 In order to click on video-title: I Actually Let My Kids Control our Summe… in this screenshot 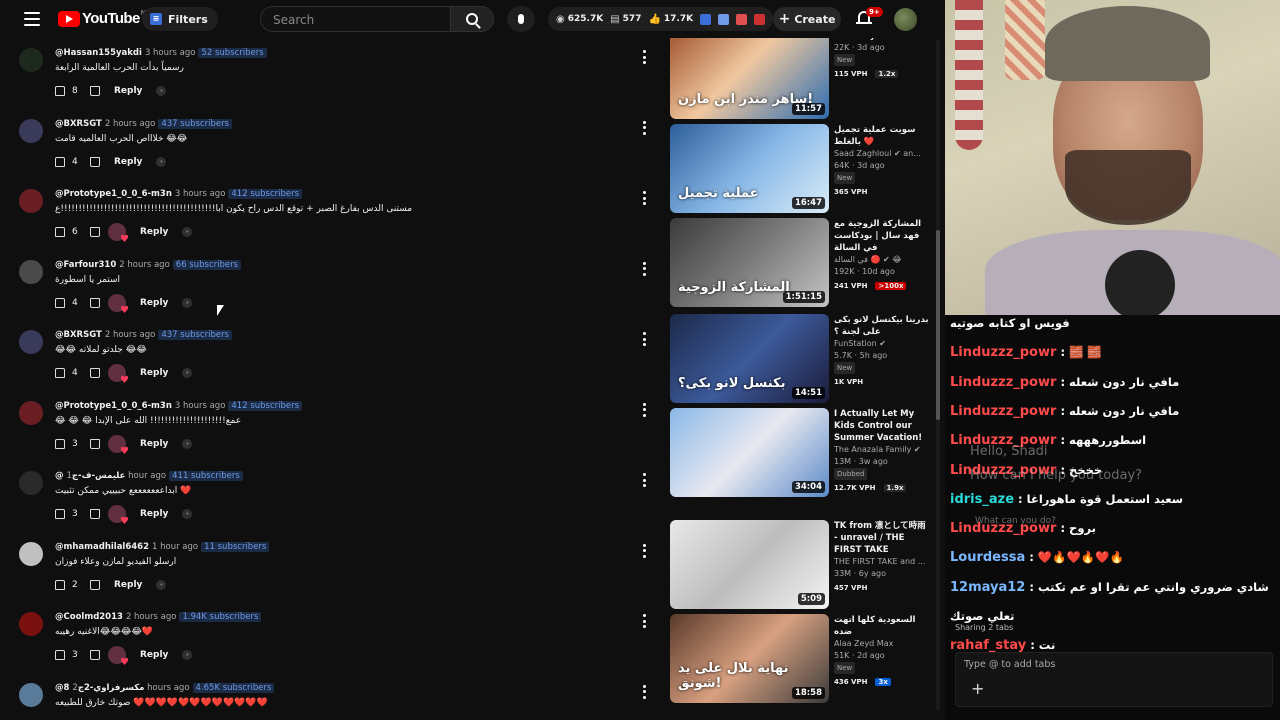, I will do `click(882, 426)`.